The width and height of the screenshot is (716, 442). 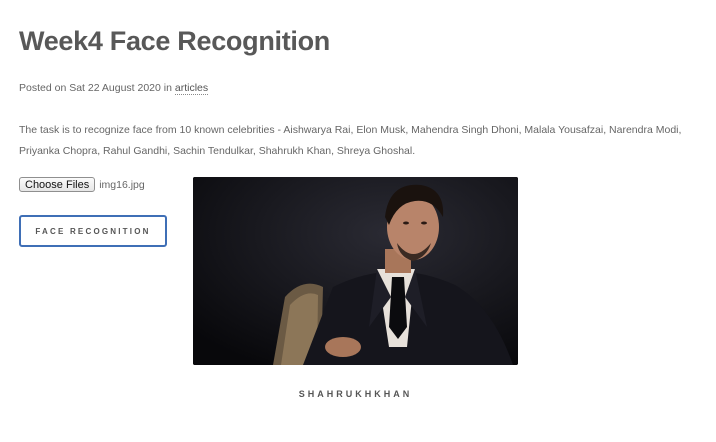 What do you see at coordinates (122, 184) in the screenshot?
I see `selected-file-name: img16.jpg` at bounding box center [122, 184].